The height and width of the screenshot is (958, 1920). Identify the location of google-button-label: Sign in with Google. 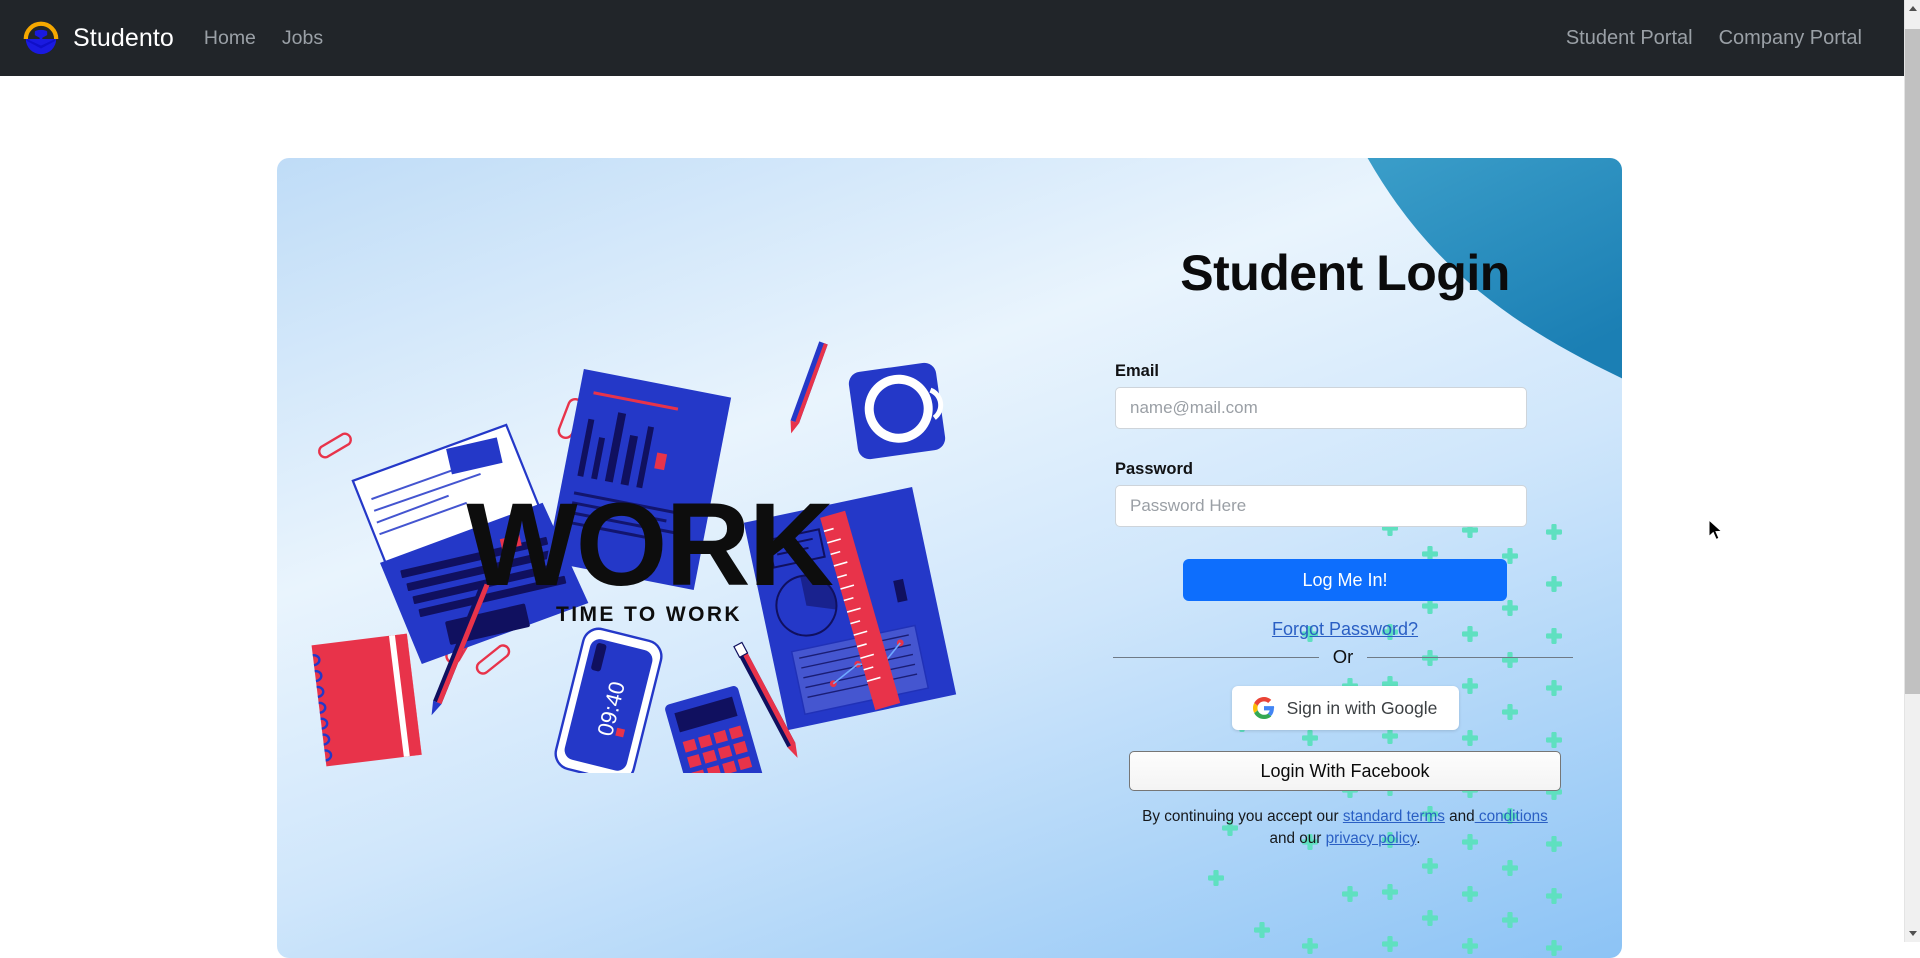
(1362, 707).